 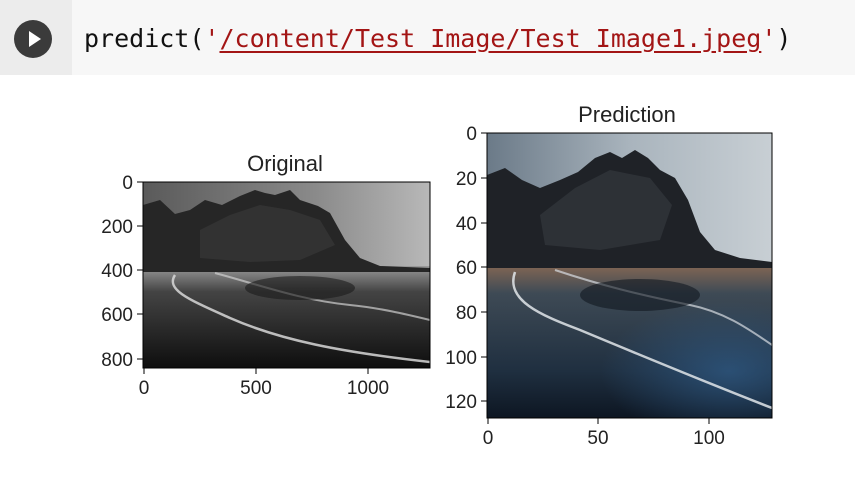 I want to click on tick-label: 60, so click(x=466, y=268).